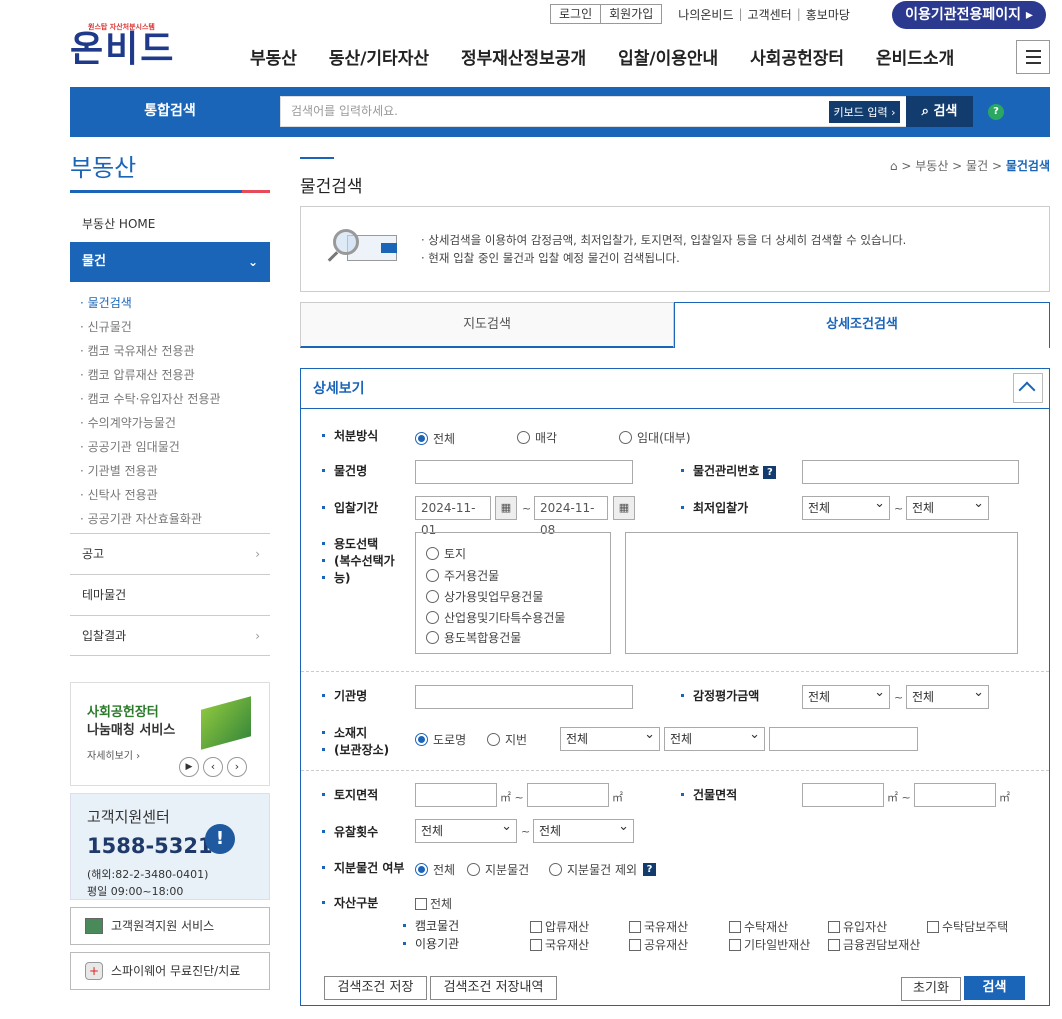 Image resolution: width=1062 pixels, height=1019 pixels. I want to click on customer-center-link: 고객센터, so click(770, 14).